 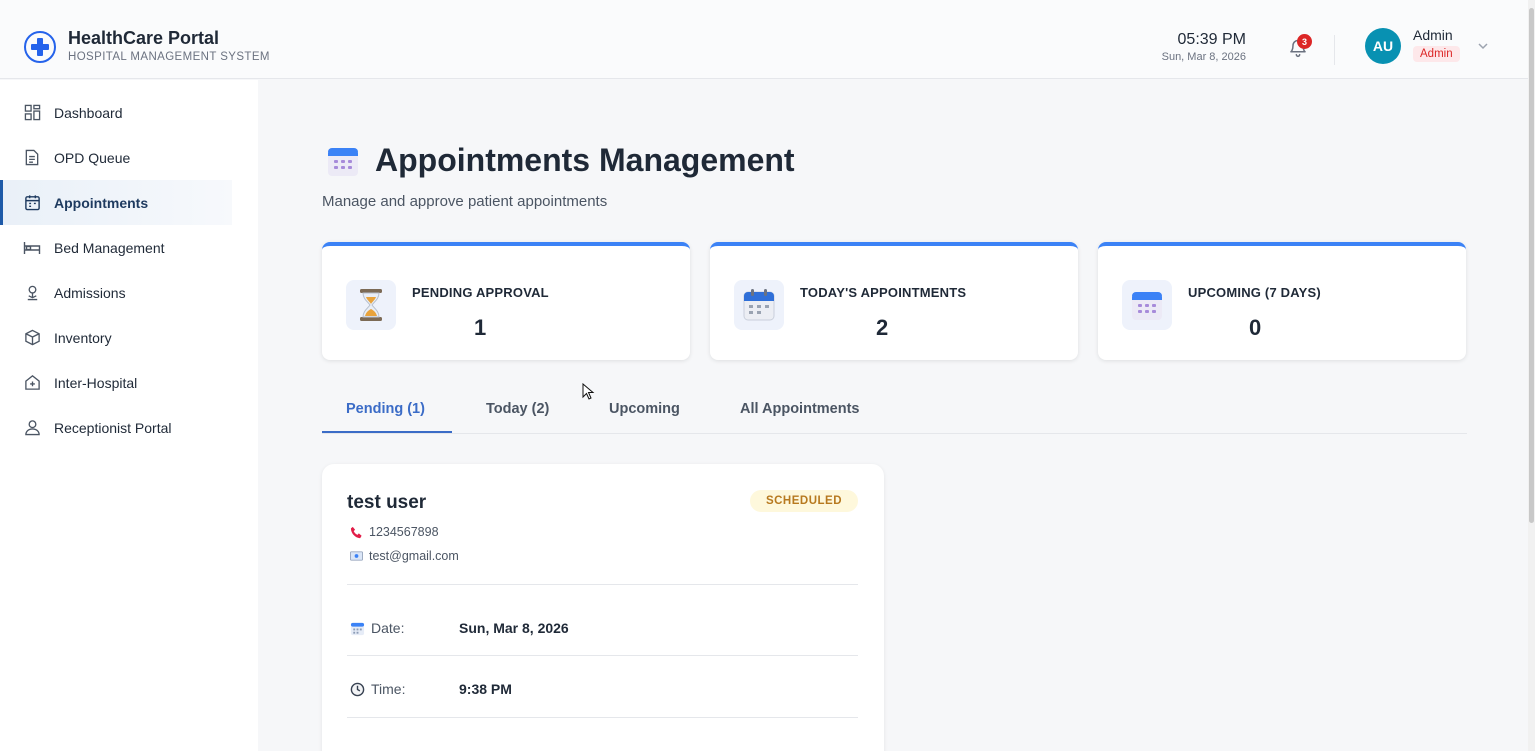 I want to click on bed-icon, so click(x=32, y=248).